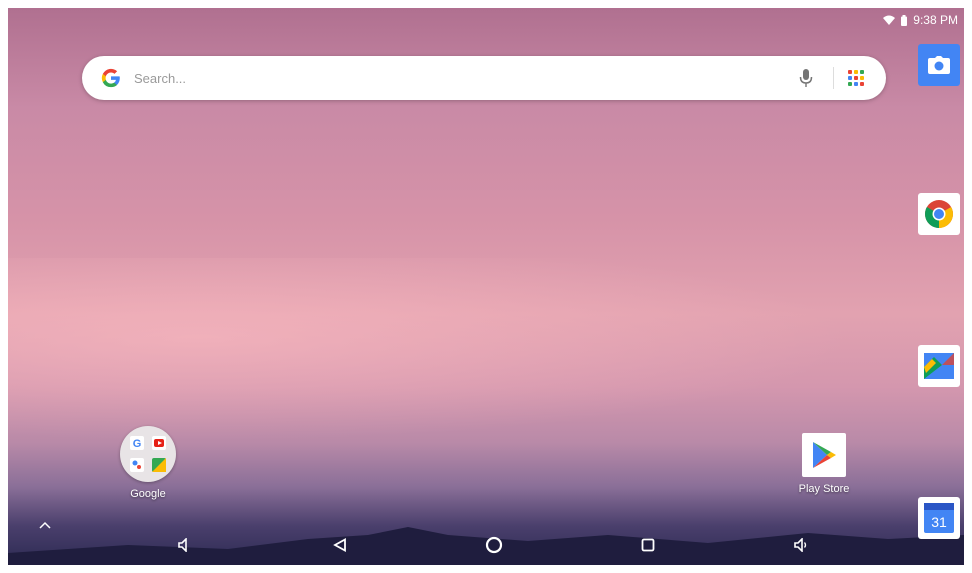 The image size is (972, 573). I want to click on playstore-app: Play Store, so click(824, 464).